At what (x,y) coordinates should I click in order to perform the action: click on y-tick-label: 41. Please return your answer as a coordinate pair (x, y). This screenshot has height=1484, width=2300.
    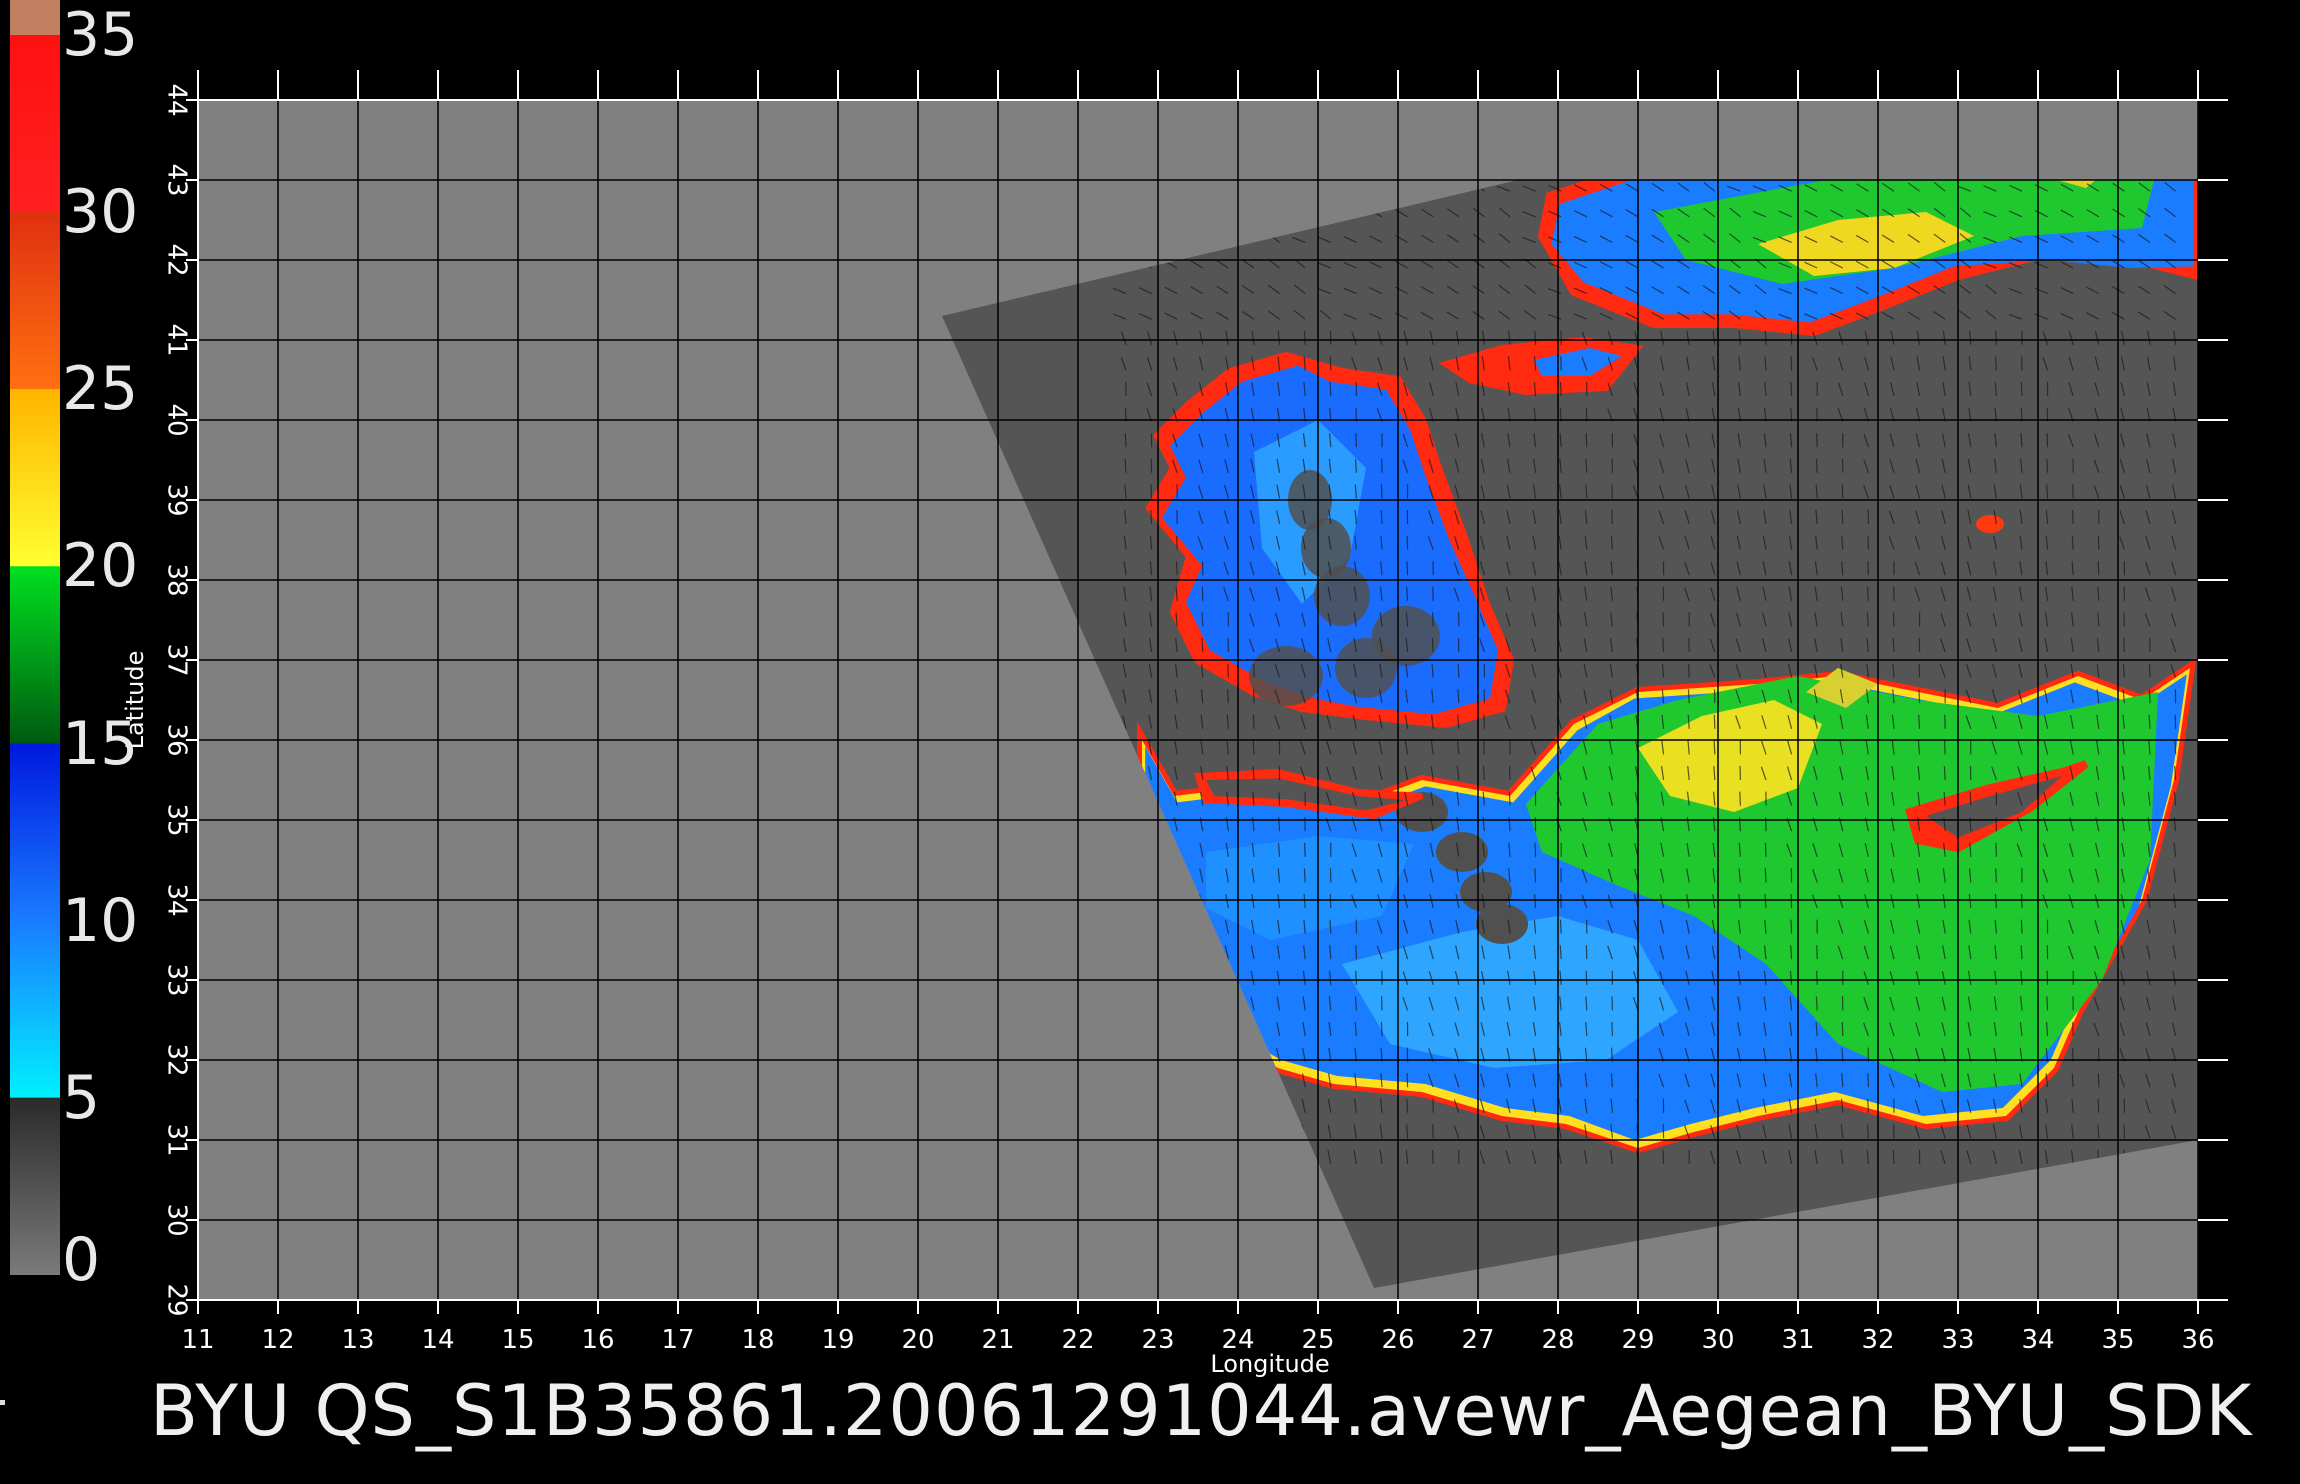
    Looking at the image, I should click on (177, 339).